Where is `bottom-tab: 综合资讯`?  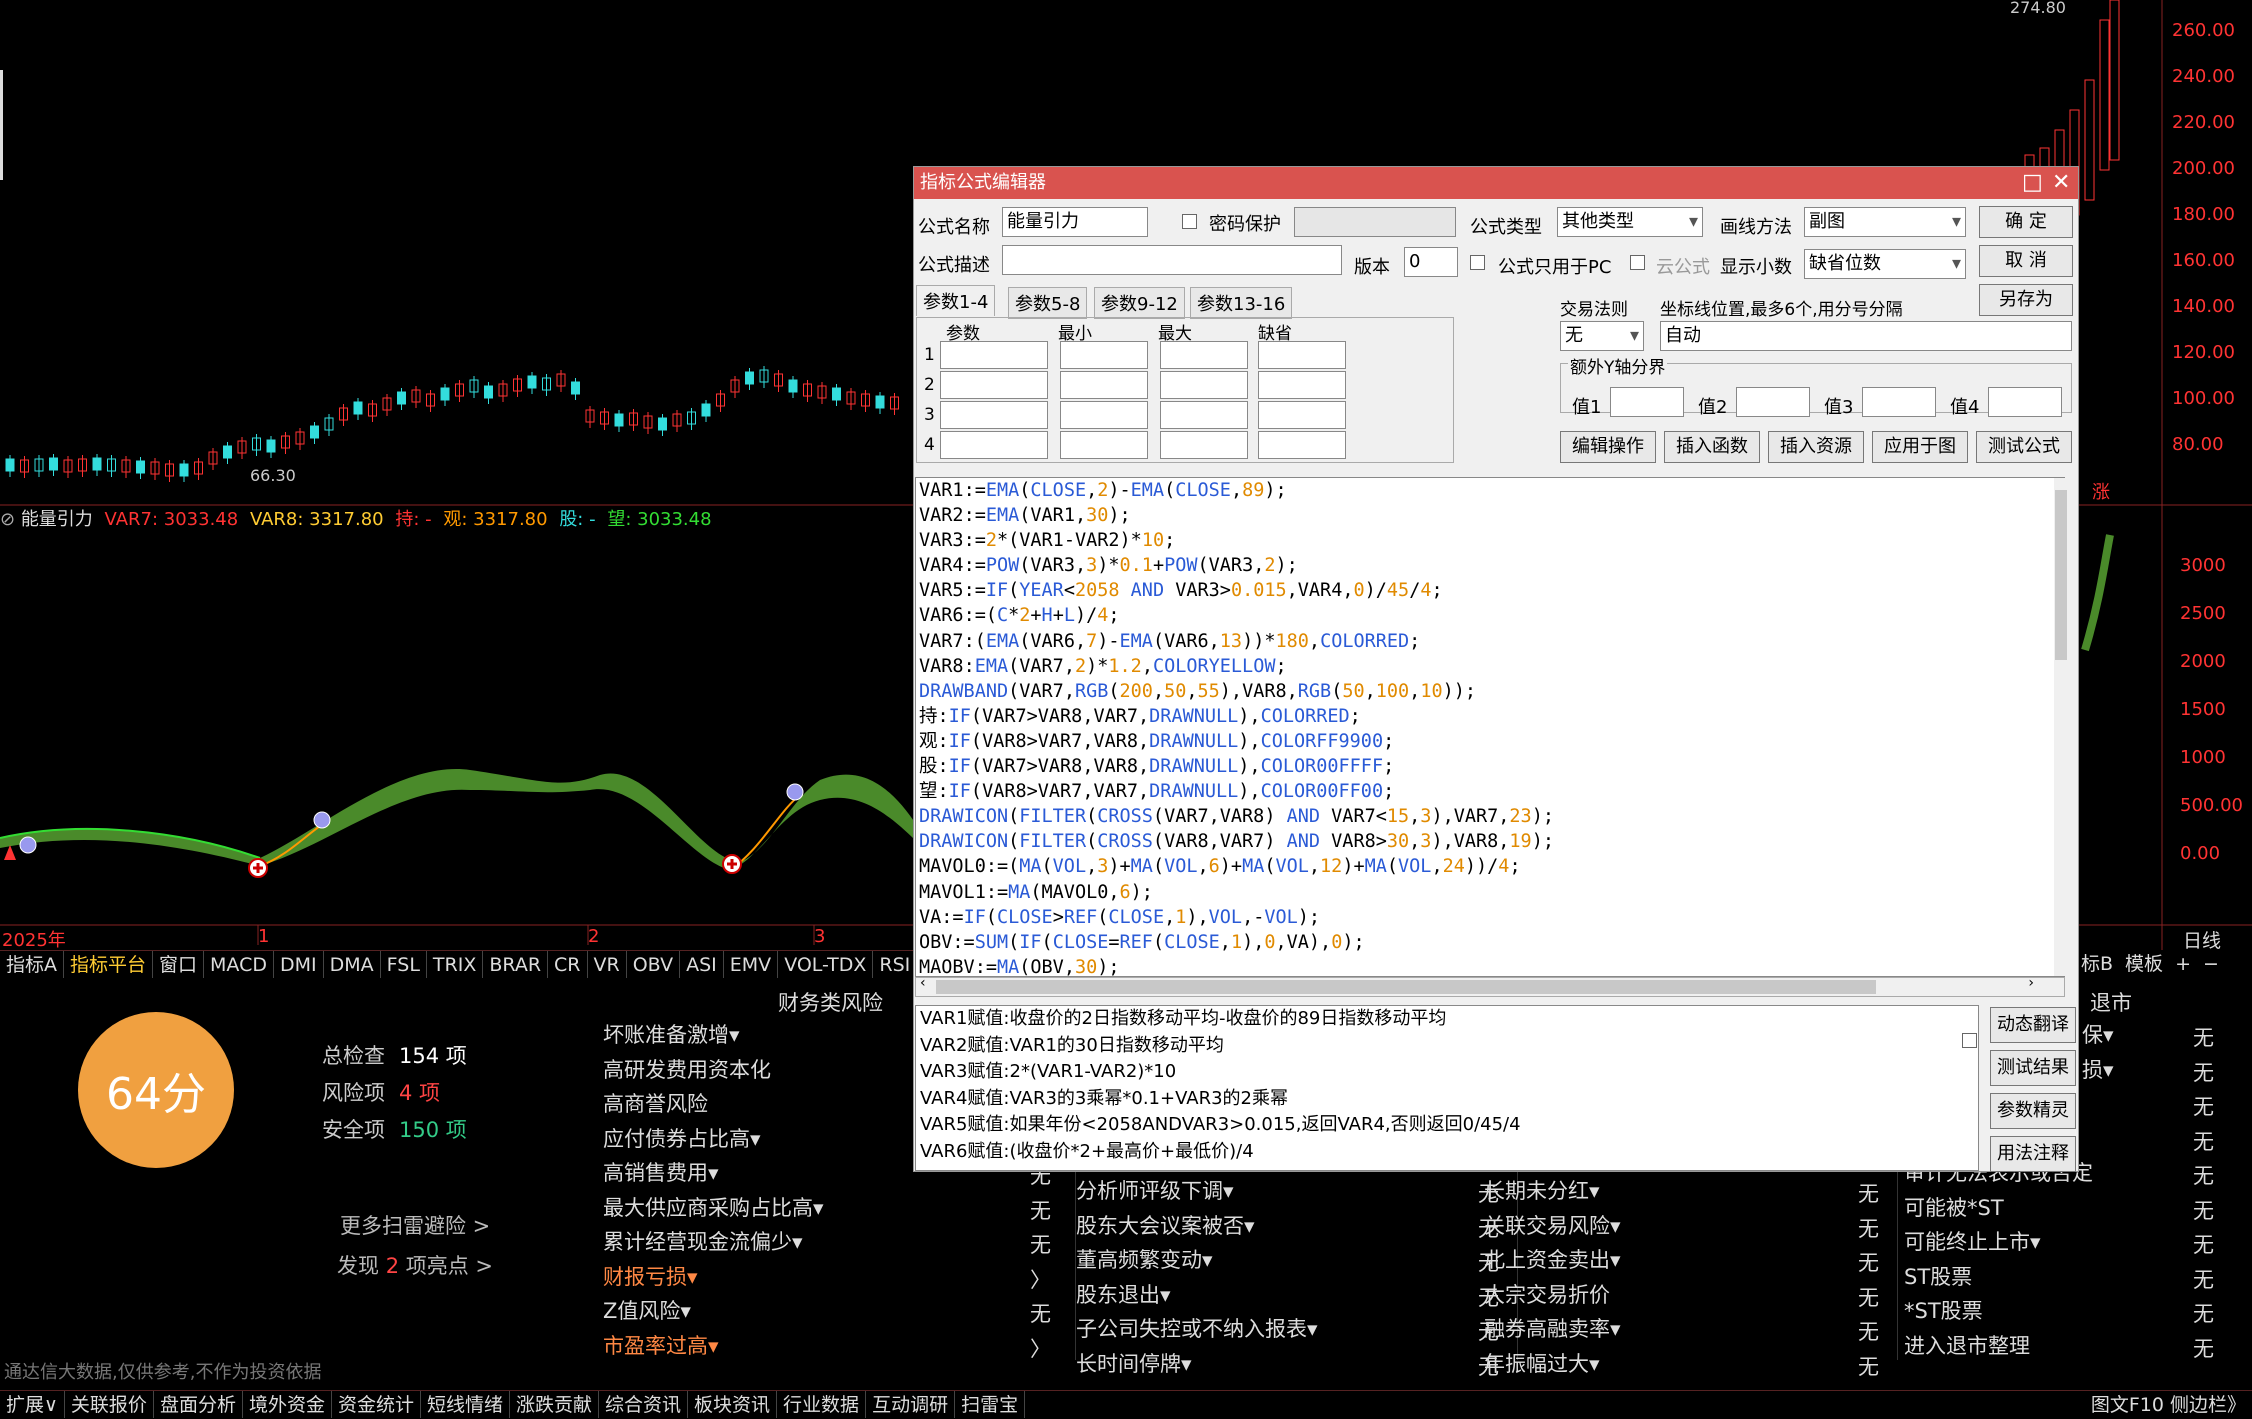
bottom-tab: 综合资讯 is located at coordinates (644, 1404).